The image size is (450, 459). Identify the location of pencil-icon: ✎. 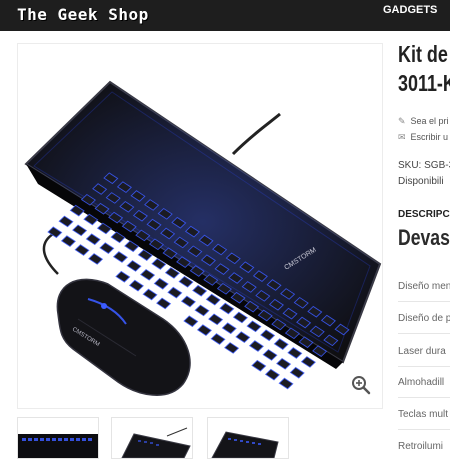
(402, 121).